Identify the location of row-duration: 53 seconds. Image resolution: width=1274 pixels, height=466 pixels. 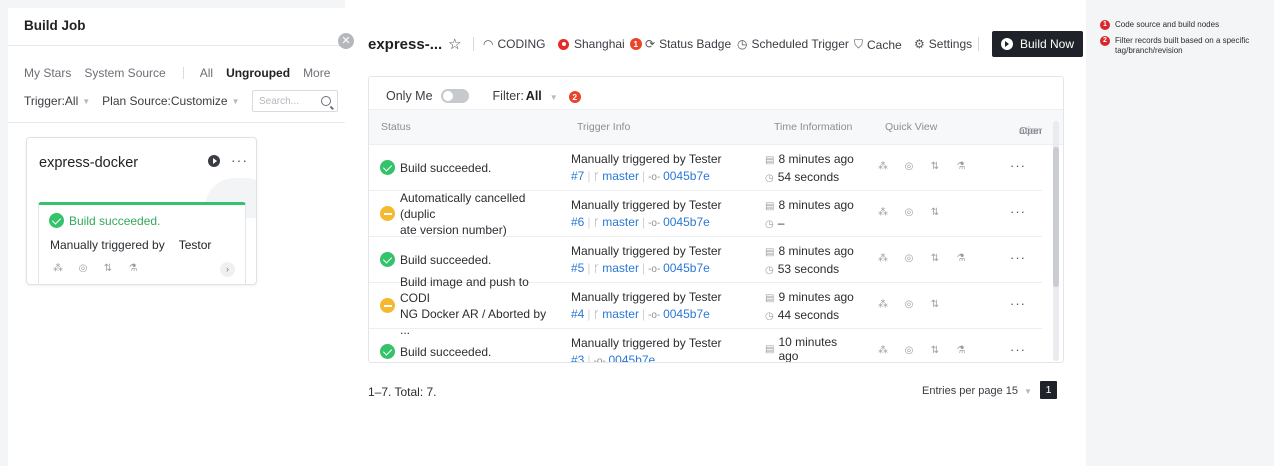
(808, 269).